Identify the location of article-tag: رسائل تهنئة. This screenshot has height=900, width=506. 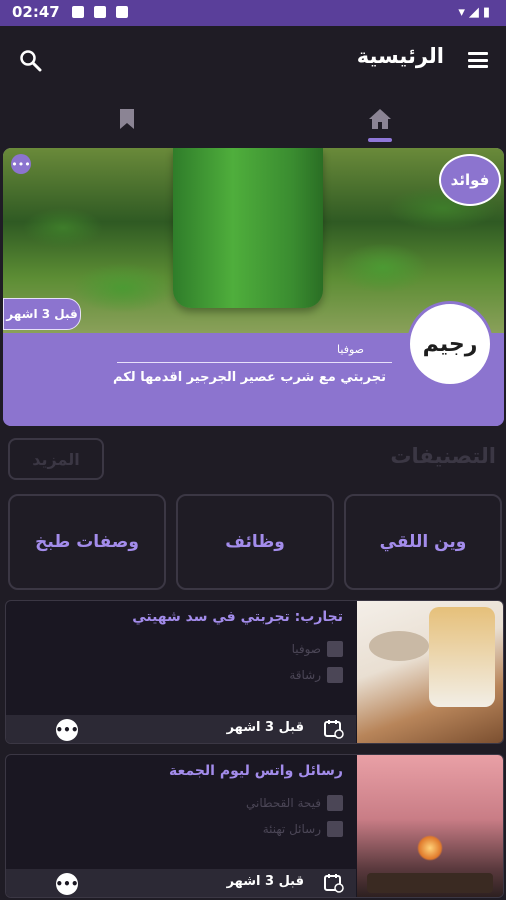
(292, 829).